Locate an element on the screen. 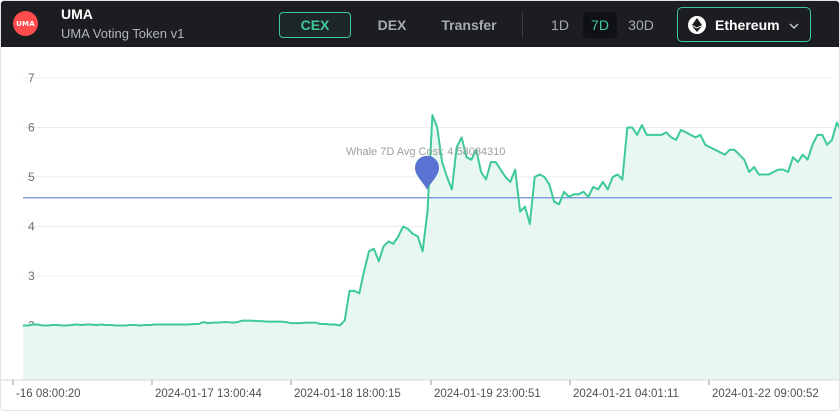 Image resolution: width=840 pixels, height=411 pixels. y-tick-label-7: 7 is located at coordinates (31, 78).